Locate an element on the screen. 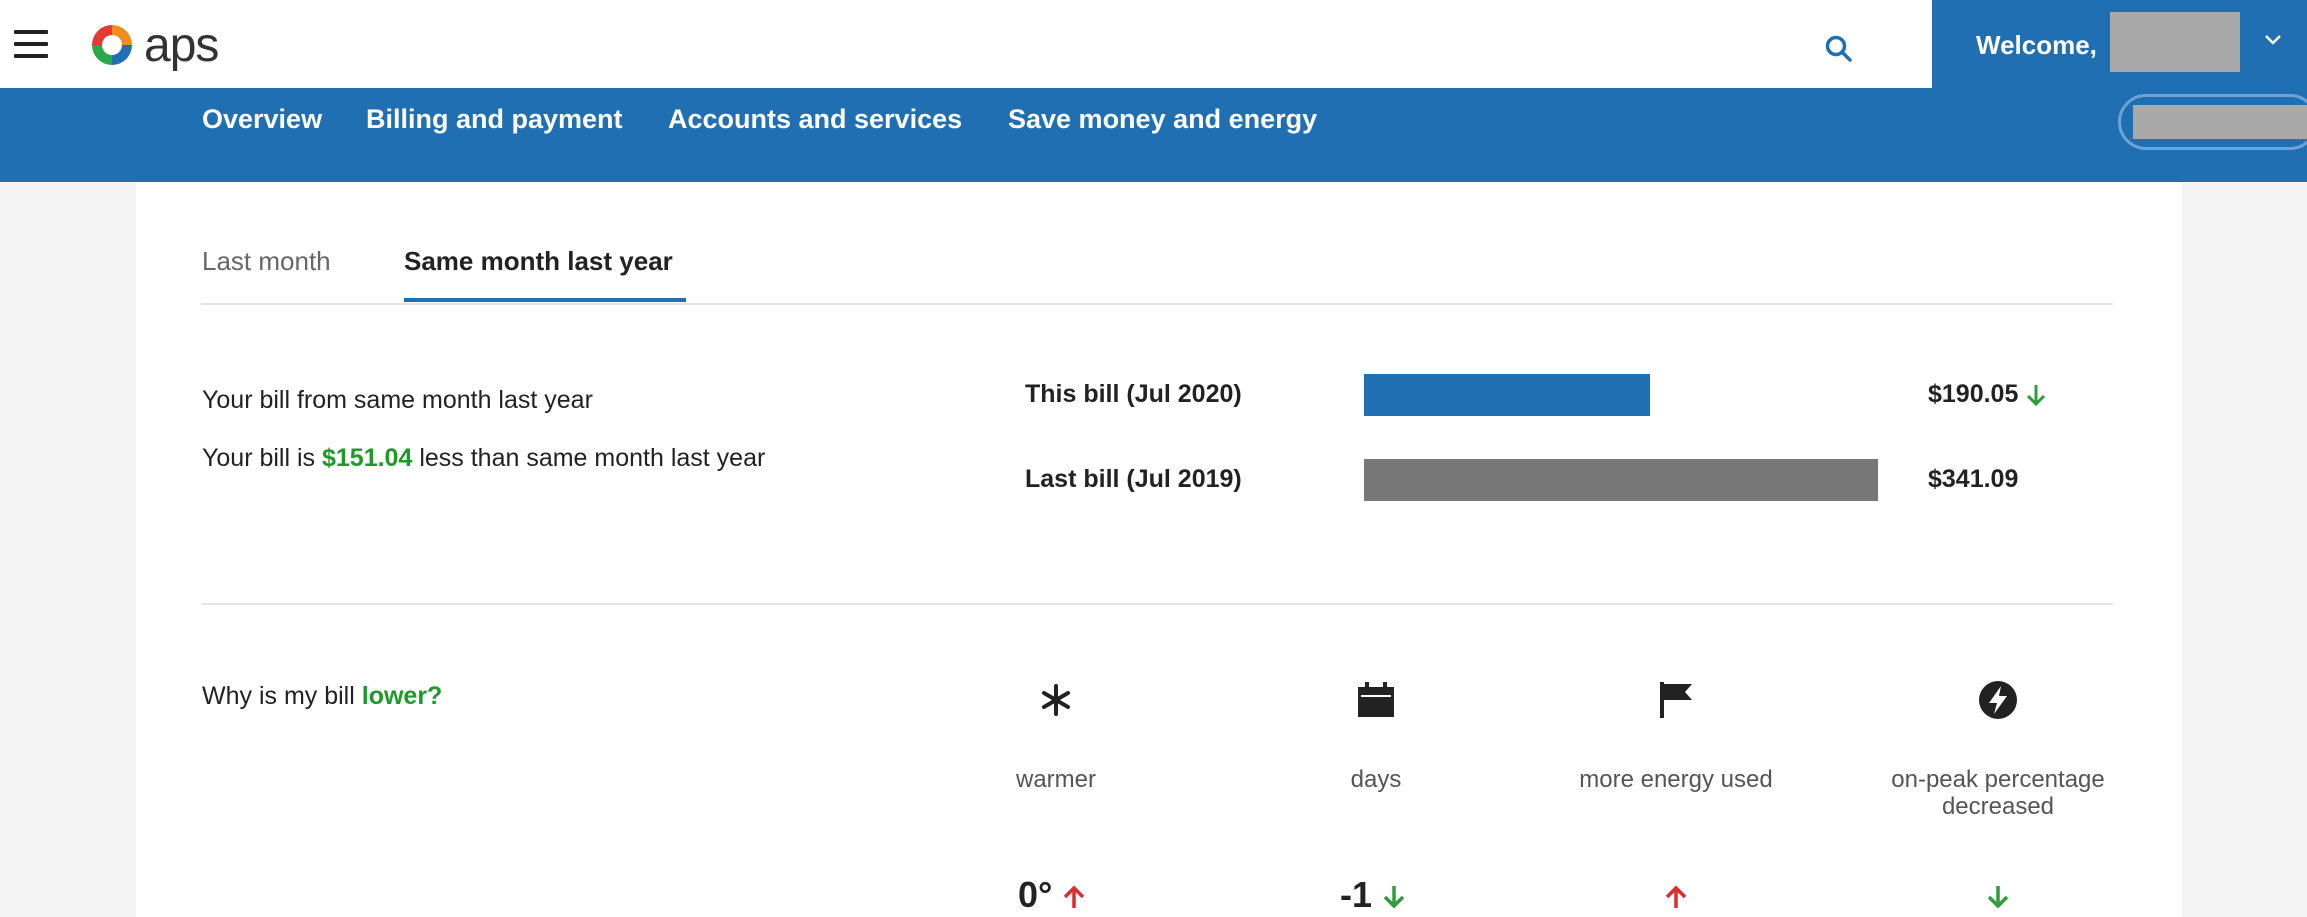 This screenshot has height=917, width=2307. logo-text: aps is located at coordinates (181, 45).